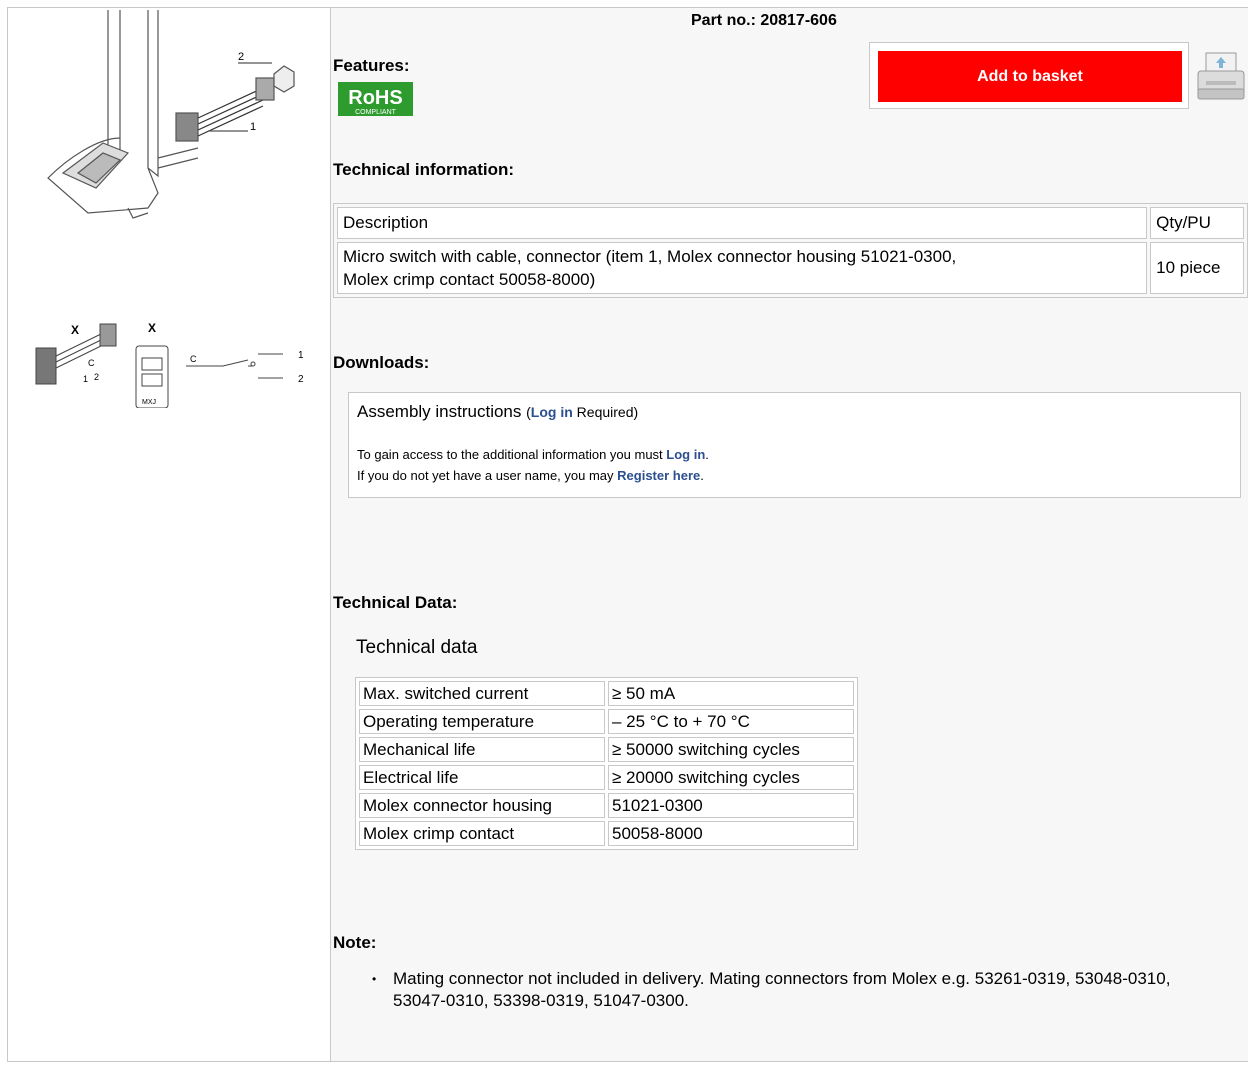 The width and height of the screenshot is (1248, 1065). What do you see at coordinates (376, 112) in the screenshot?
I see `rohs-logo-subtitle: COMPLIANT` at bounding box center [376, 112].